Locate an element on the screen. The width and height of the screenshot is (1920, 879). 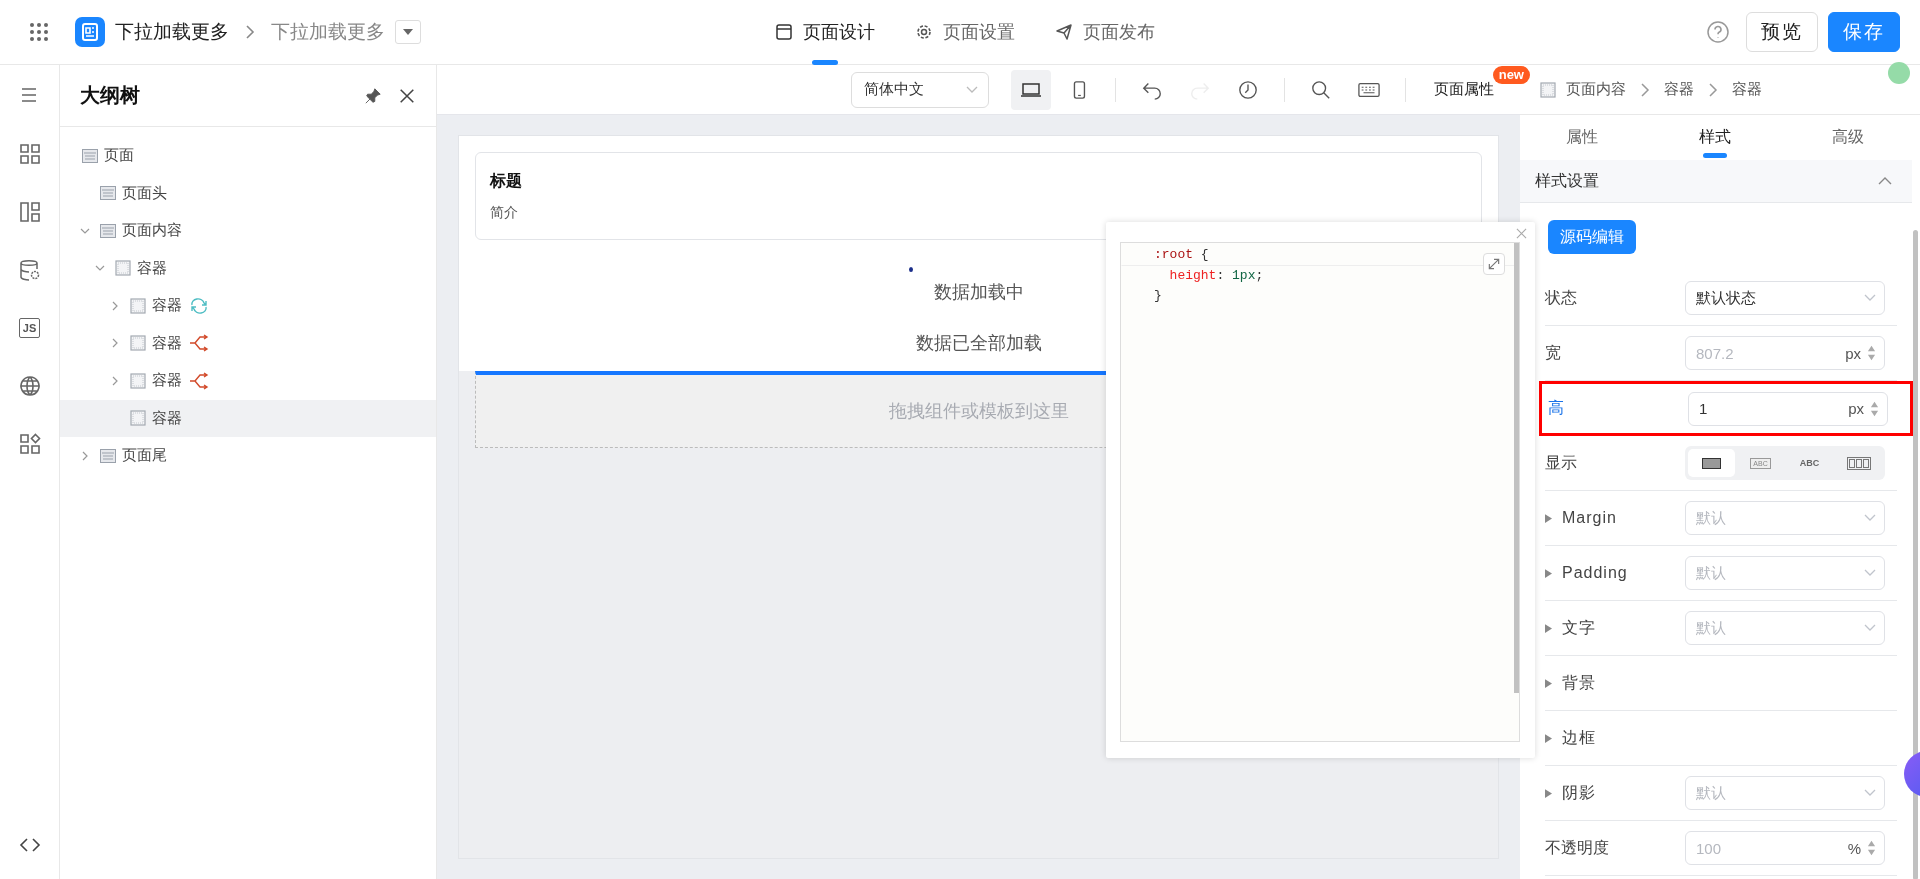
tree-item: 页面尾 is located at coordinates (144, 456).